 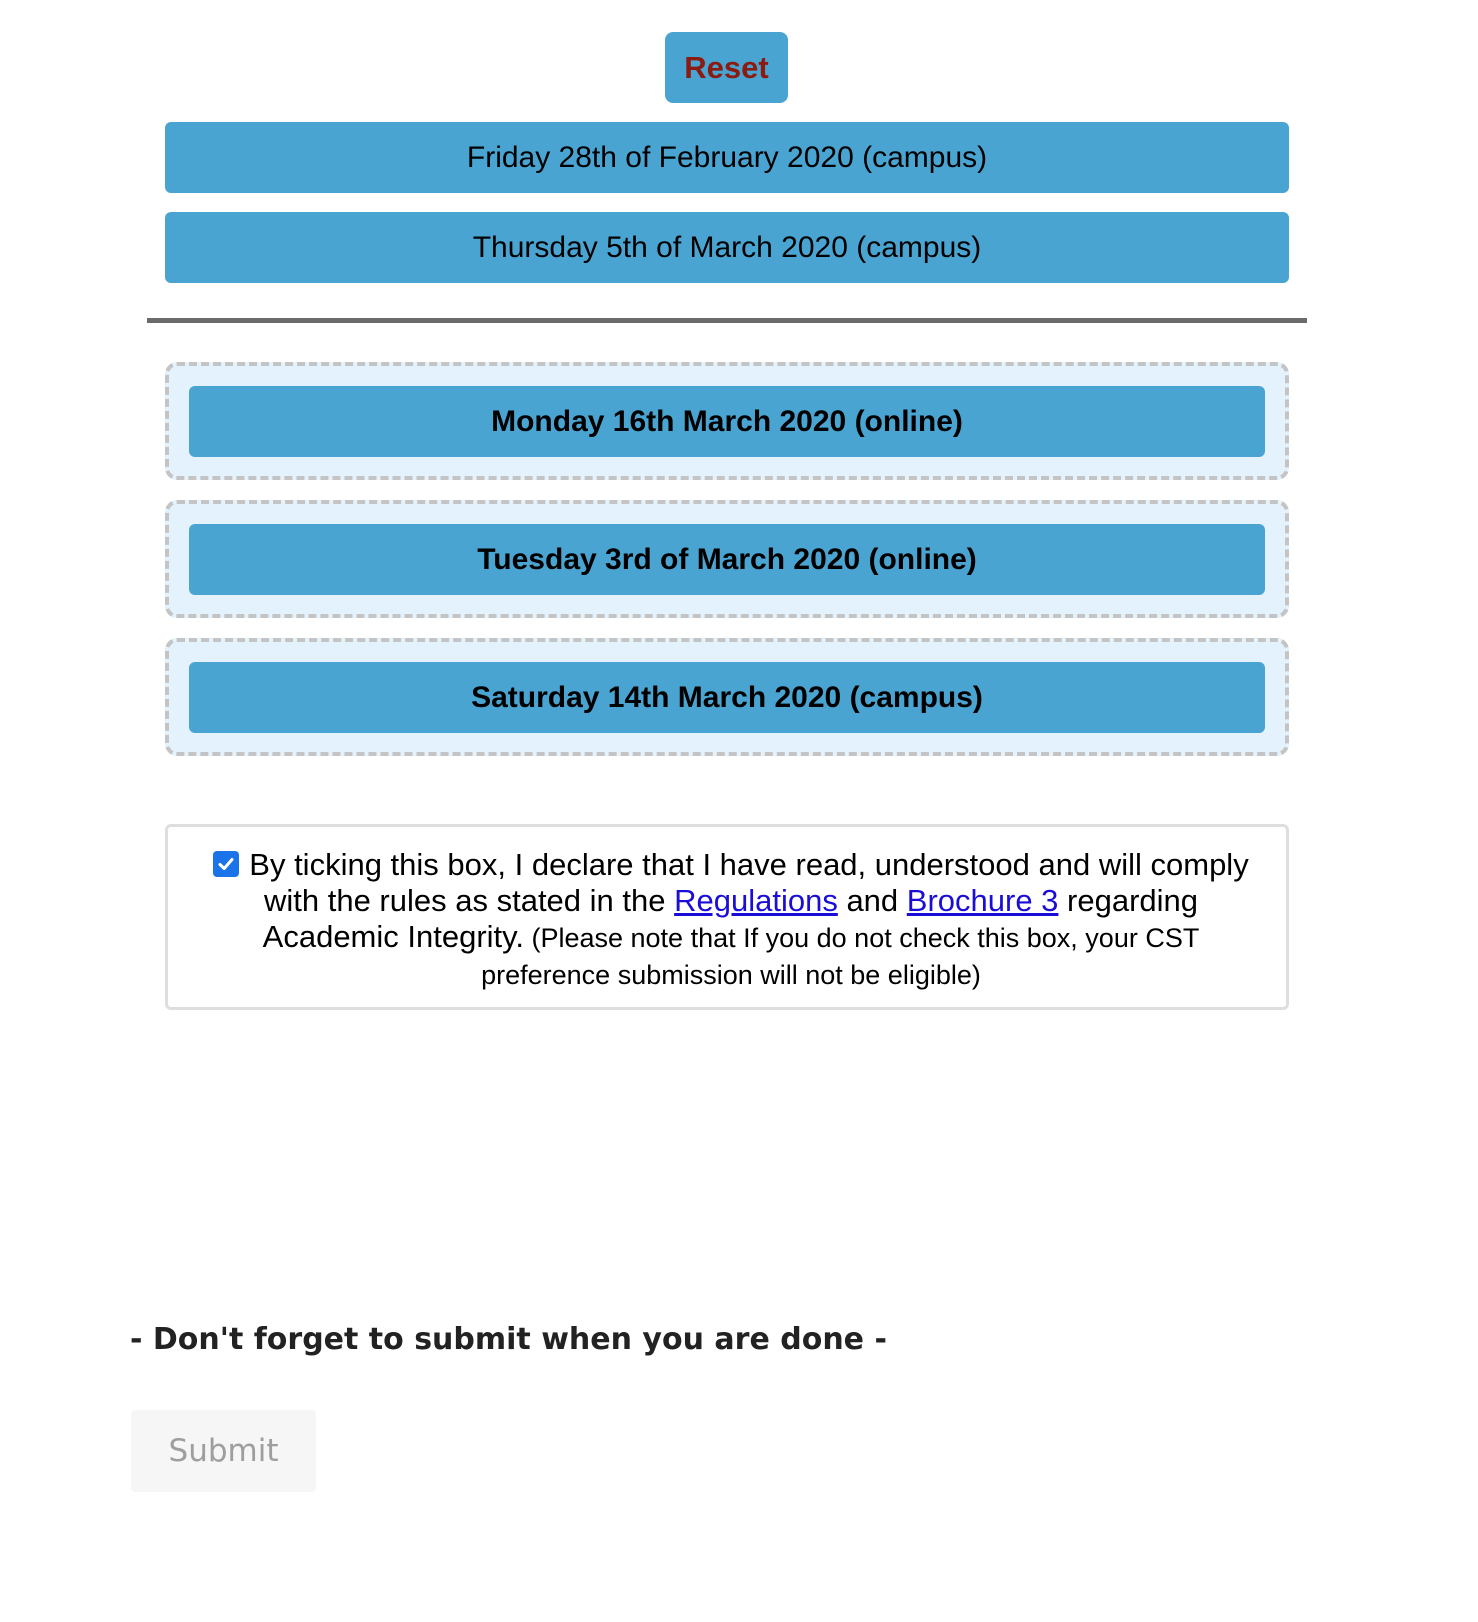 What do you see at coordinates (223, 1451) in the screenshot?
I see `submit-button: Submit` at bounding box center [223, 1451].